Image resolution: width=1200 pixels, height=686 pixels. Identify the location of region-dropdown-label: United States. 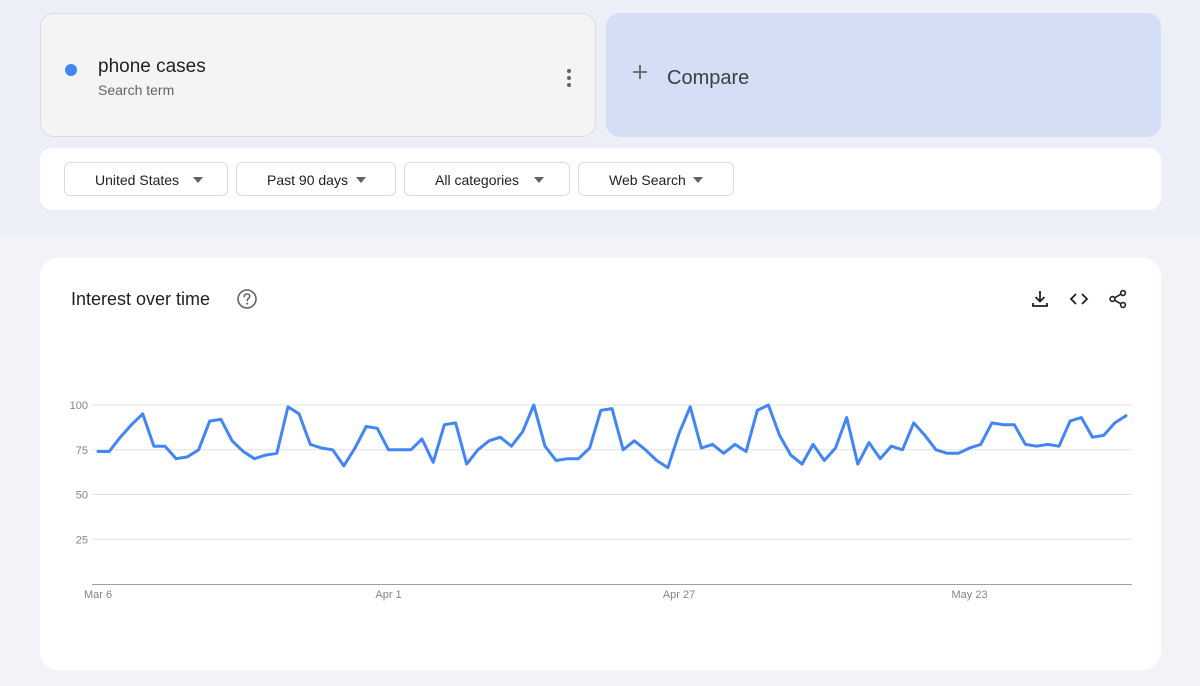
(137, 180).